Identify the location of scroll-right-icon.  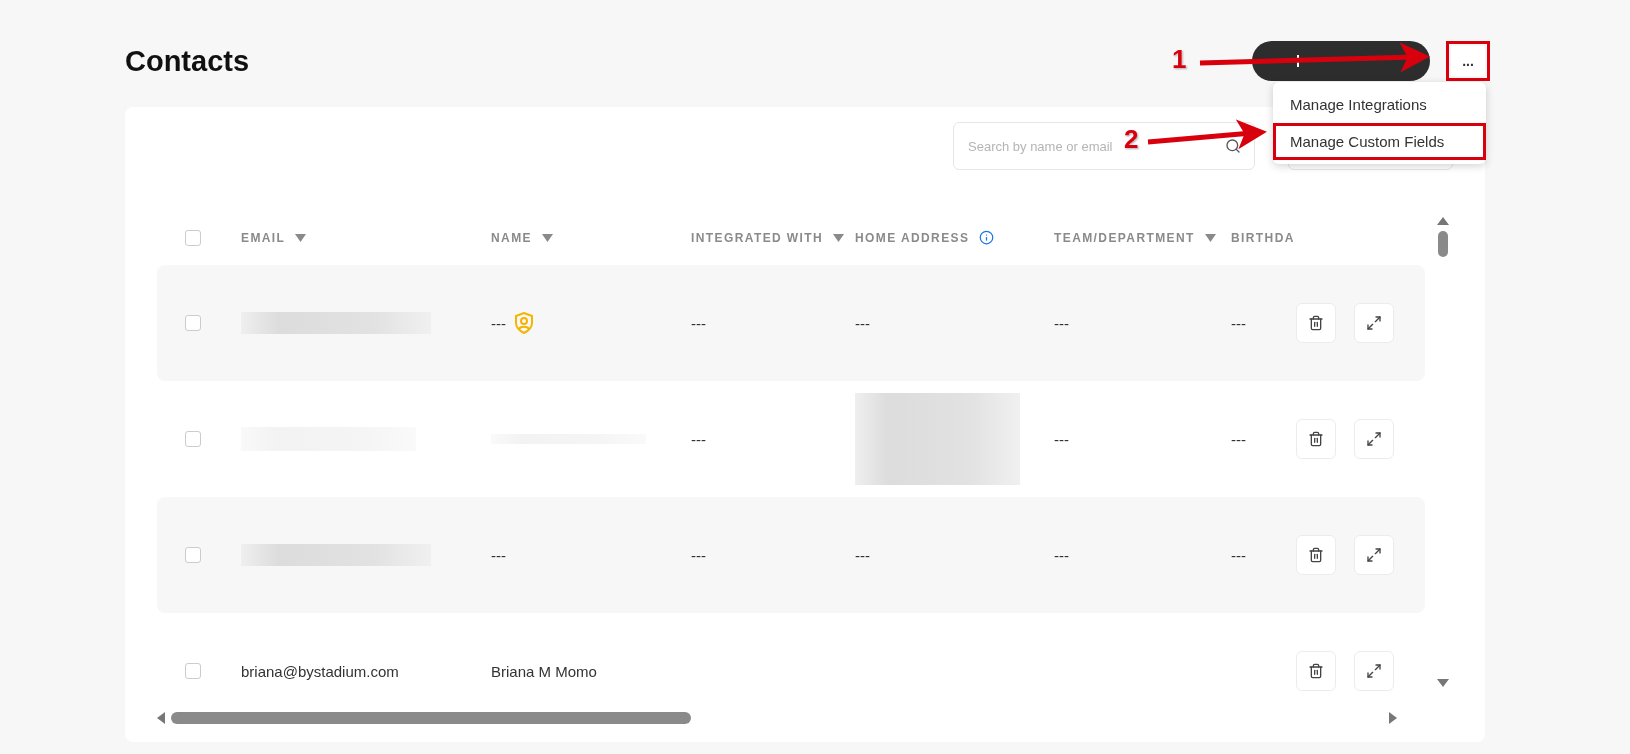
(1393, 718).